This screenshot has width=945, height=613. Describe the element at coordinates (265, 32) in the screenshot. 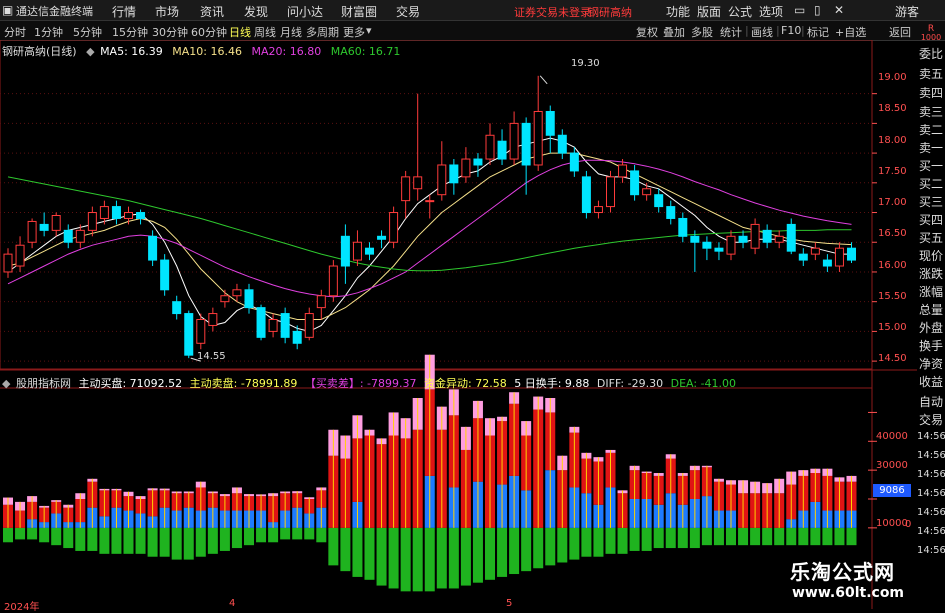

I see `period-tab: 周线` at that location.